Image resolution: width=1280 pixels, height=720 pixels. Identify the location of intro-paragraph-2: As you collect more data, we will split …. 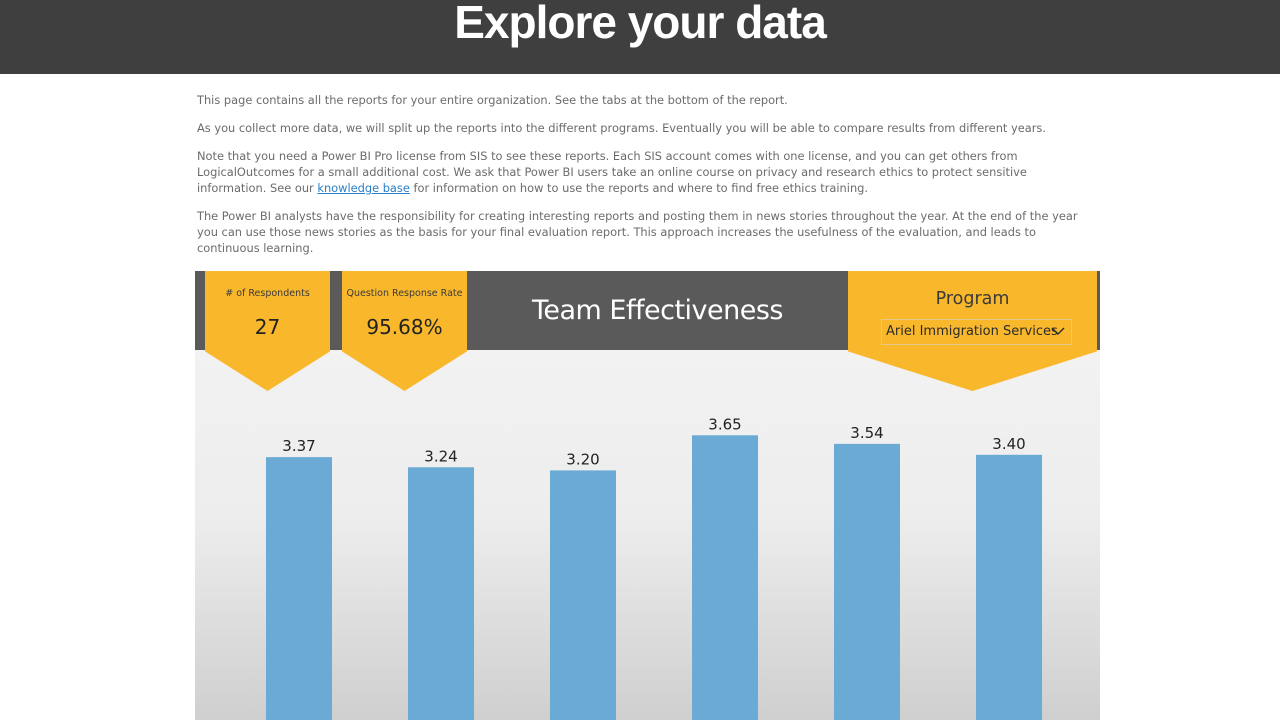
(621, 128).